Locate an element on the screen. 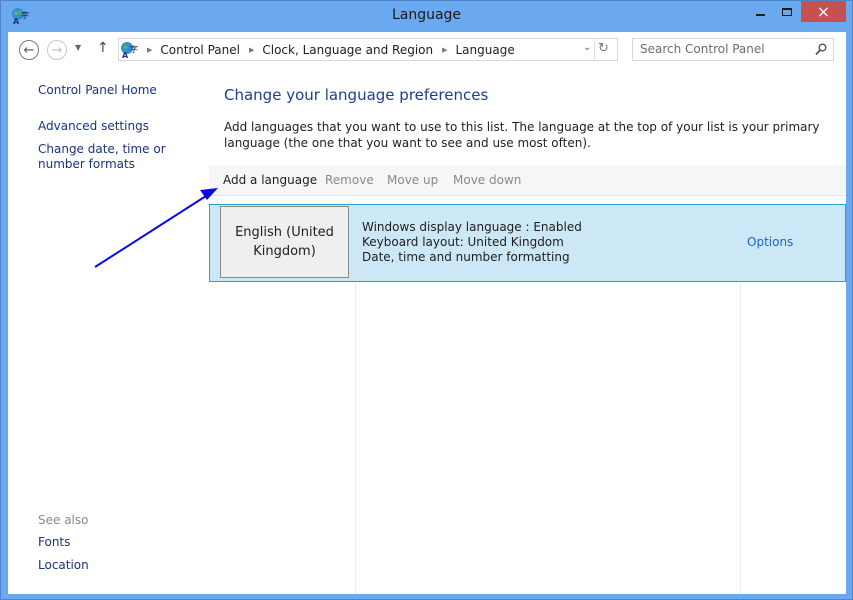  language-toolbar: Add a language Remove Move up Move down is located at coordinates (527, 180).